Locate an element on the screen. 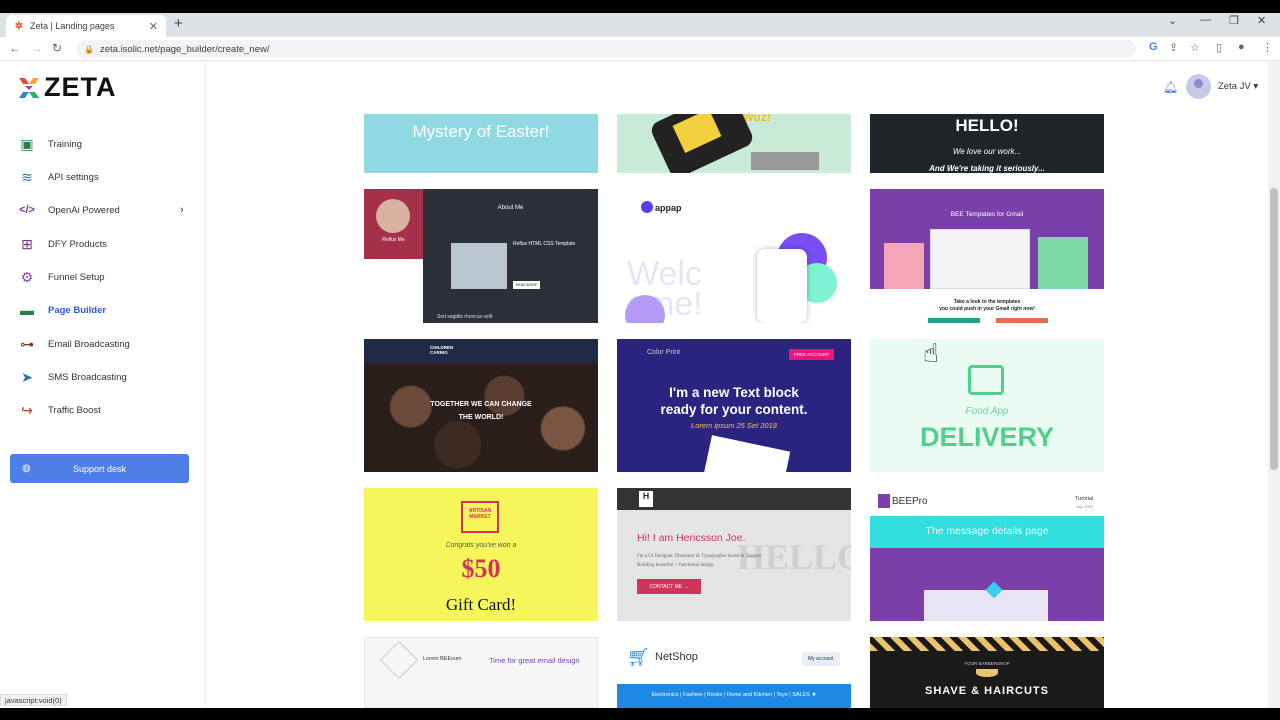  template-subtitle: Food App is located at coordinates (987, 411).